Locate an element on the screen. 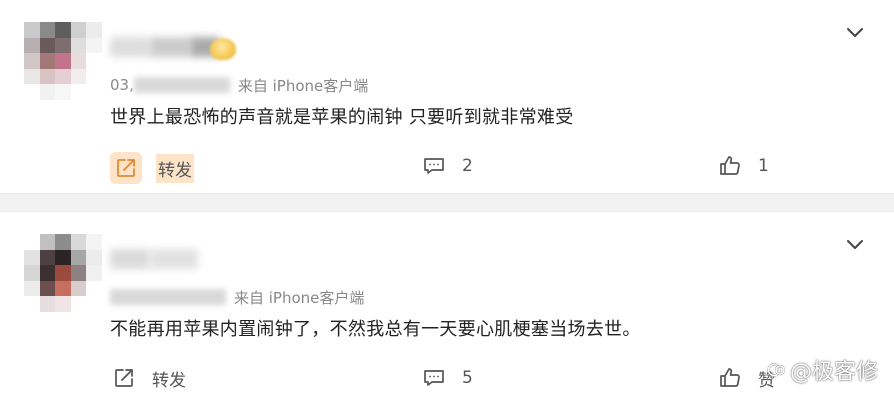  watermark-text: @极客修 is located at coordinates (833, 372).